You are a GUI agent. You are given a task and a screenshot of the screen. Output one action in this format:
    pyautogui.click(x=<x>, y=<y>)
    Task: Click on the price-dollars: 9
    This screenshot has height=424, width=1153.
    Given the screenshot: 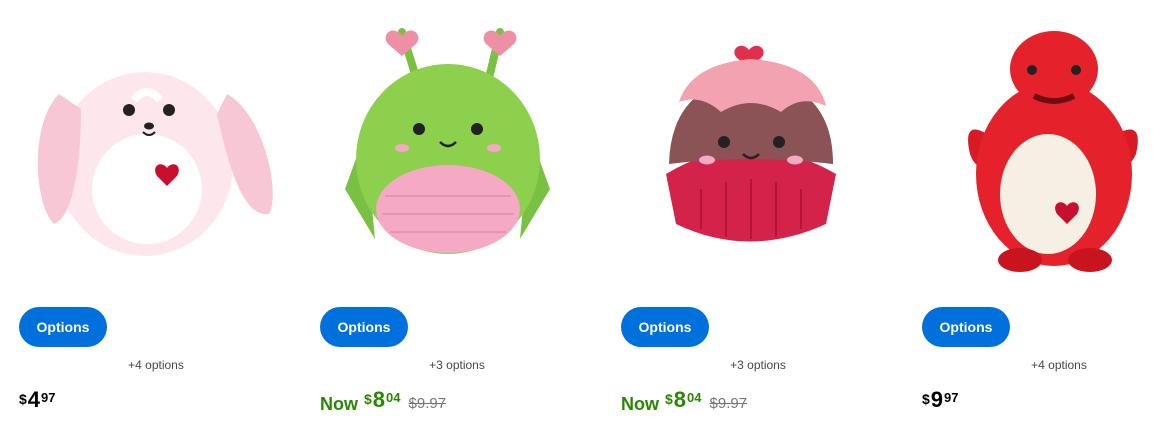 What is the action you would take?
    pyautogui.click(x=937, y=399)
    